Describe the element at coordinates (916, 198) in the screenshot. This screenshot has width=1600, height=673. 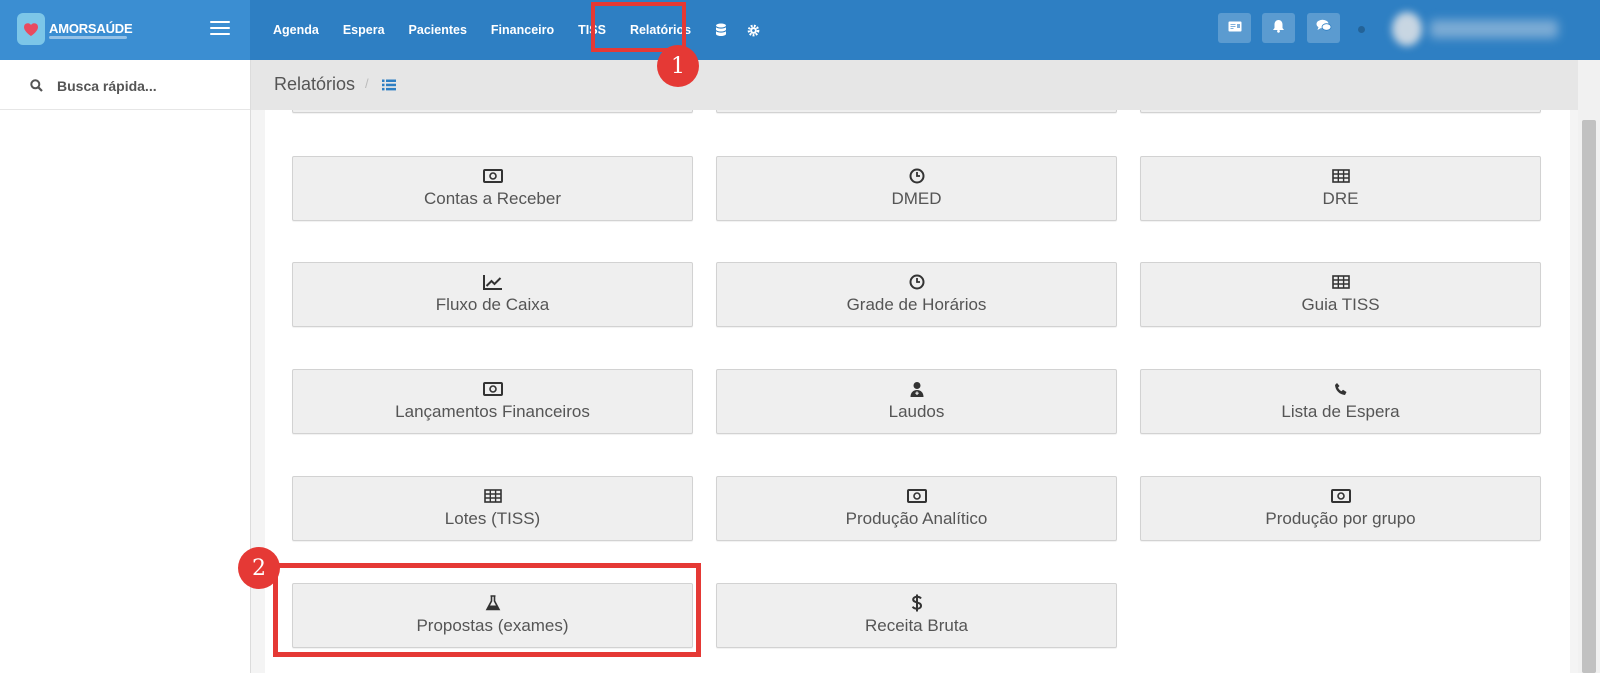
I see `report-tile-label: DMED` at that location.